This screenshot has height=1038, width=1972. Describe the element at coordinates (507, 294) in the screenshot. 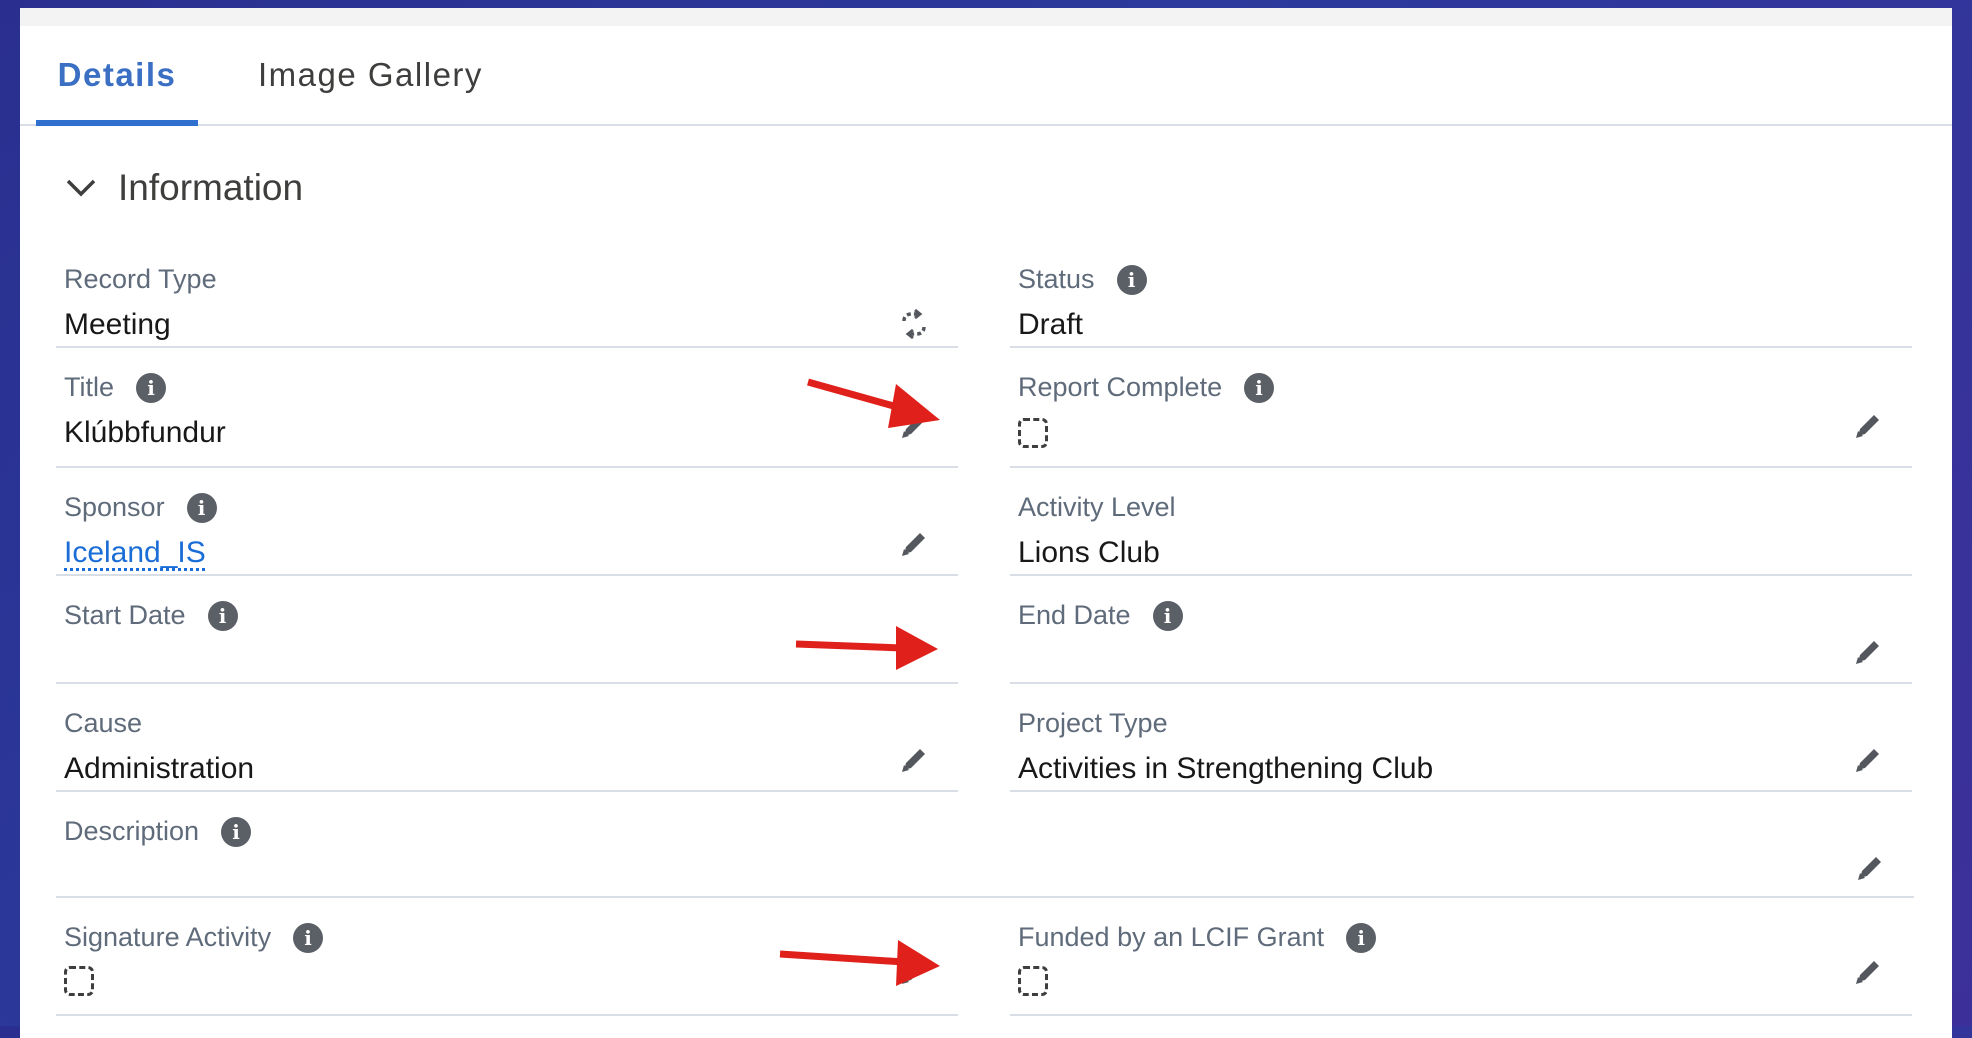

I see `field-record-type: Record Type Meeting` at that location.